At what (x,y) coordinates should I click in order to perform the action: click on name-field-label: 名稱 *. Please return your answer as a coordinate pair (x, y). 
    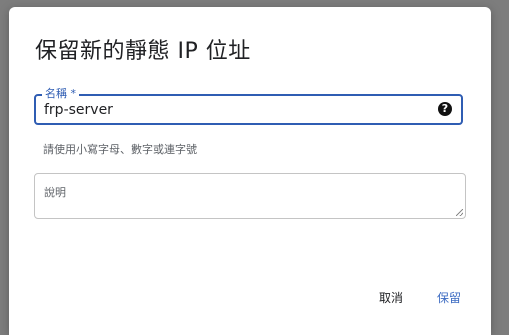
    Looking at the image, I should click on (60, 94).